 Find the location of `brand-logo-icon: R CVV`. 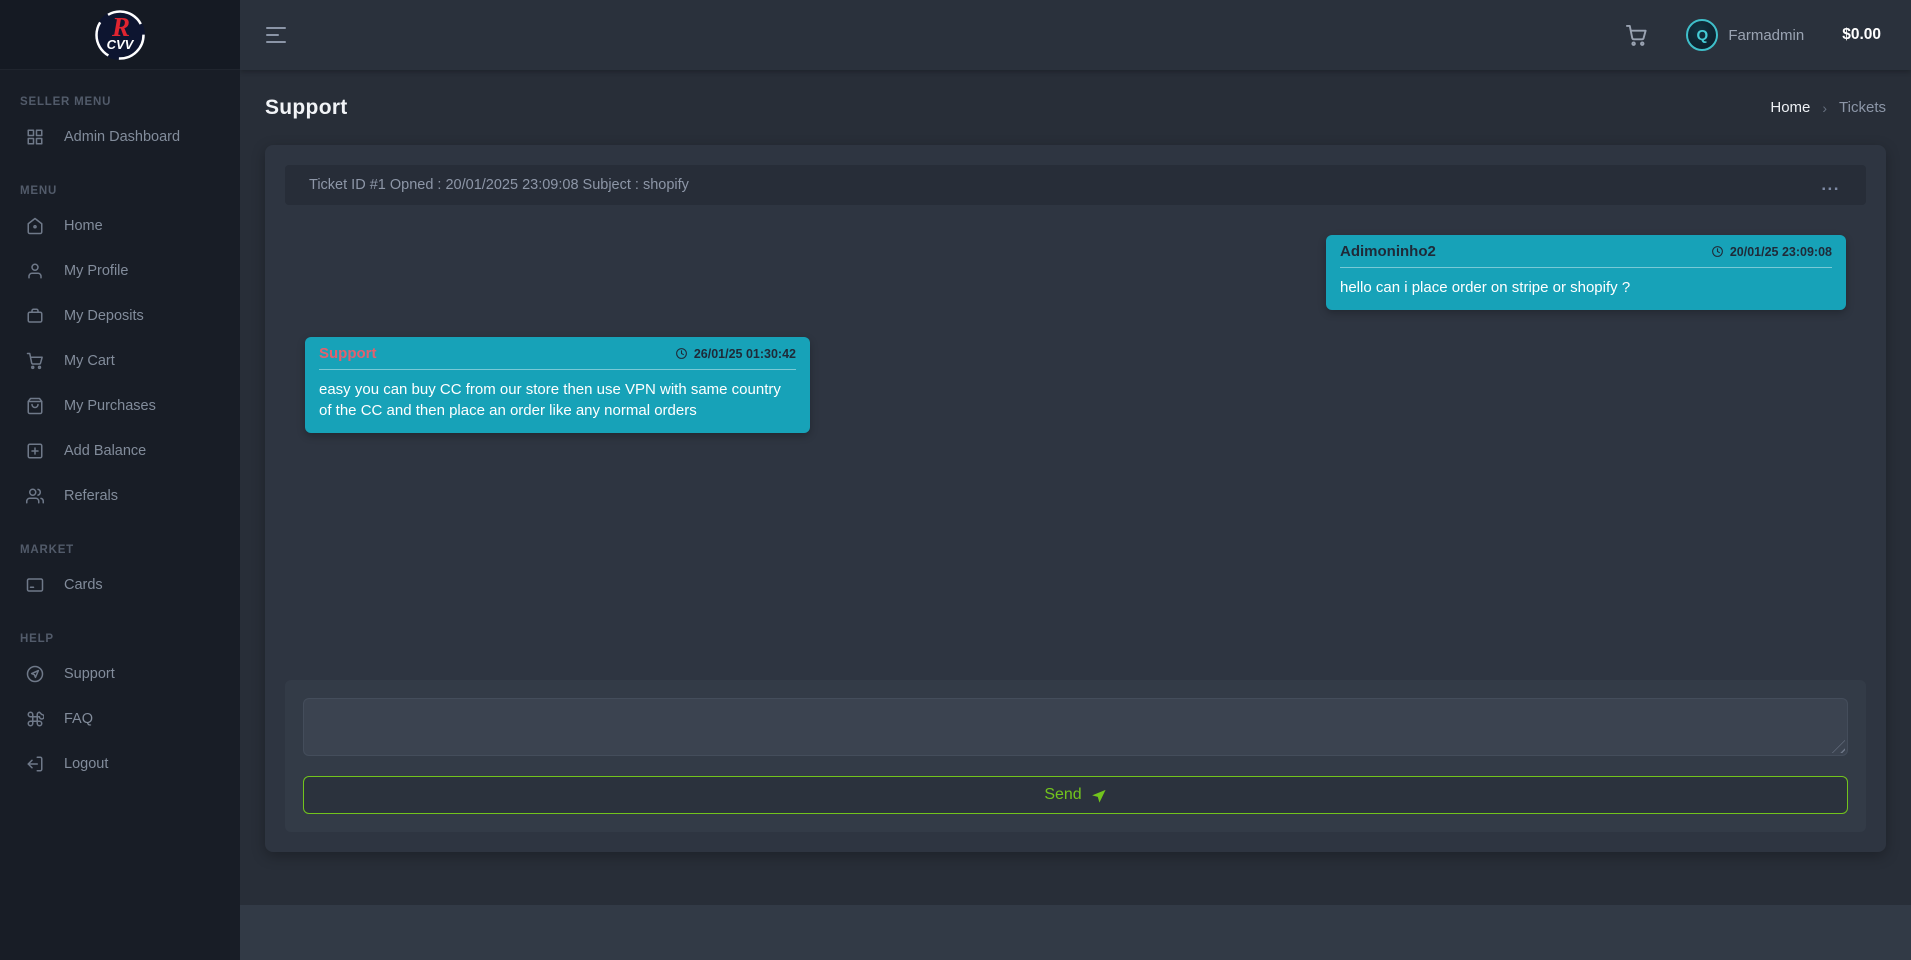

brand-logo-icon: R CVV is located at coordinates (120, 34).